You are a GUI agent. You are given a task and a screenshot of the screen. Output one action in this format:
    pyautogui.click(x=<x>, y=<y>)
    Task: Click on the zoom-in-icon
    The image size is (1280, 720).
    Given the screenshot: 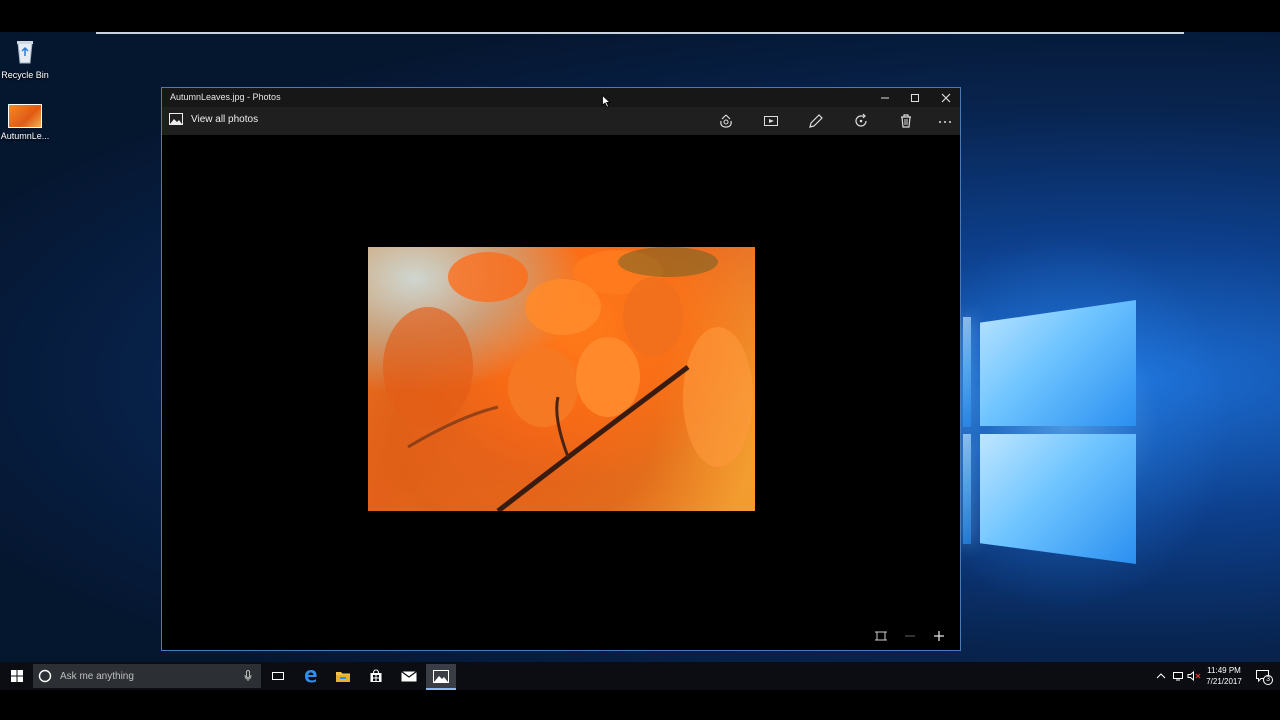 What is the action you would take?
    pyautogui.click(x=939, y=636)
    